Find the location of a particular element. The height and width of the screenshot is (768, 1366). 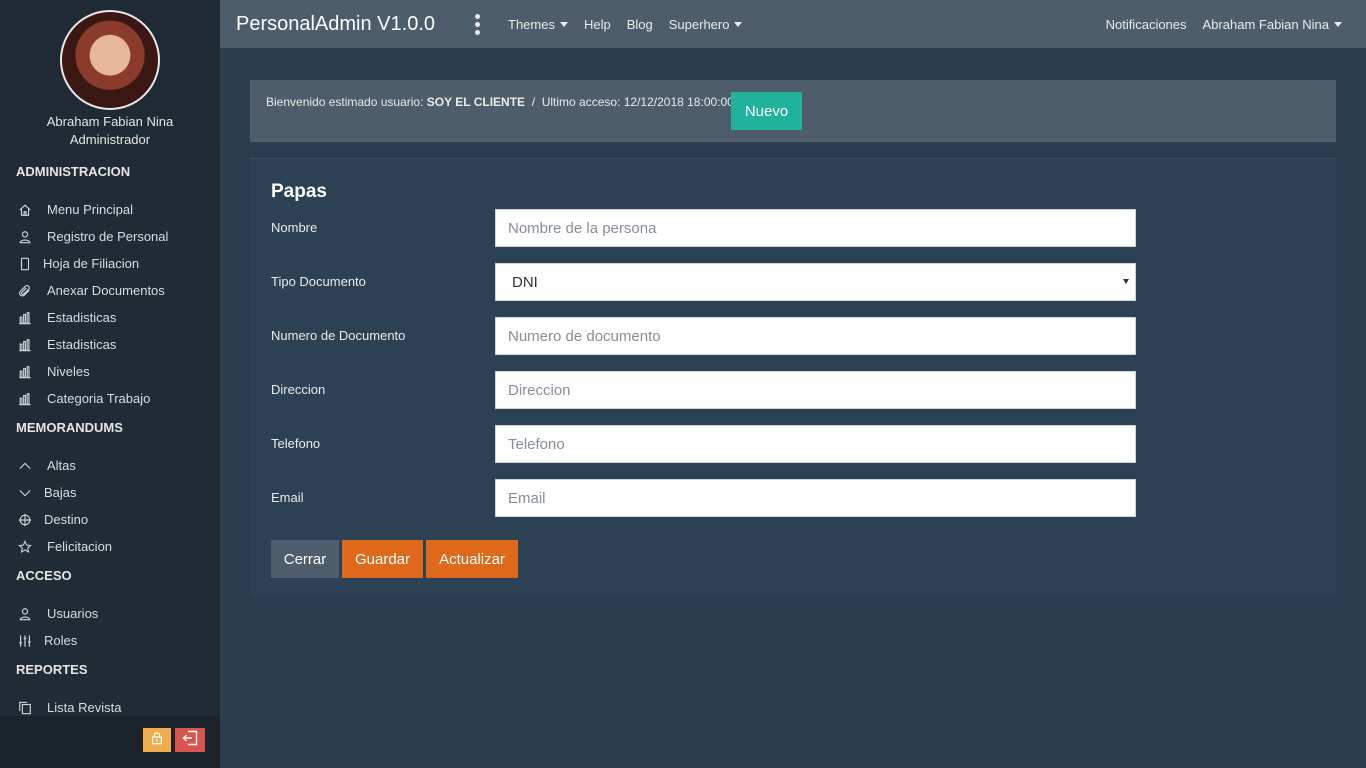

logout-button is located at coordinates (190, 740).